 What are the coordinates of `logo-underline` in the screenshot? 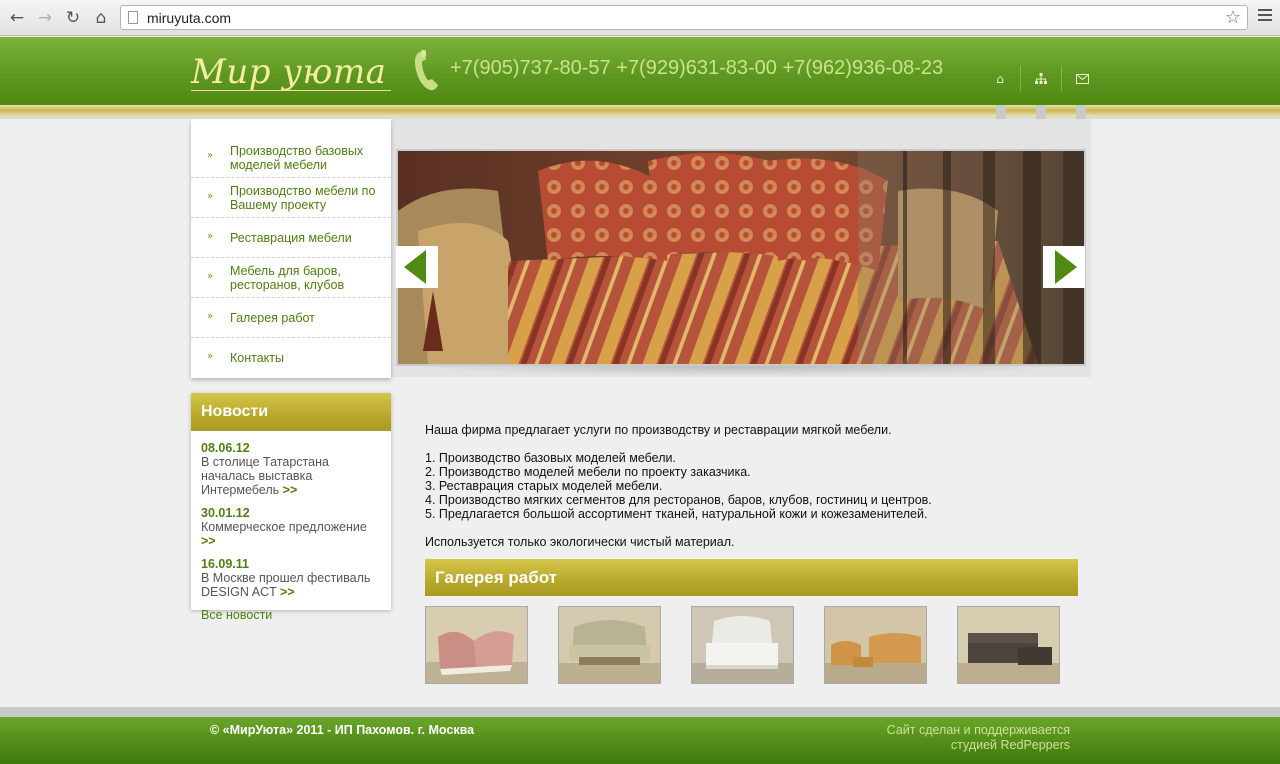 It's located at (291, 90).